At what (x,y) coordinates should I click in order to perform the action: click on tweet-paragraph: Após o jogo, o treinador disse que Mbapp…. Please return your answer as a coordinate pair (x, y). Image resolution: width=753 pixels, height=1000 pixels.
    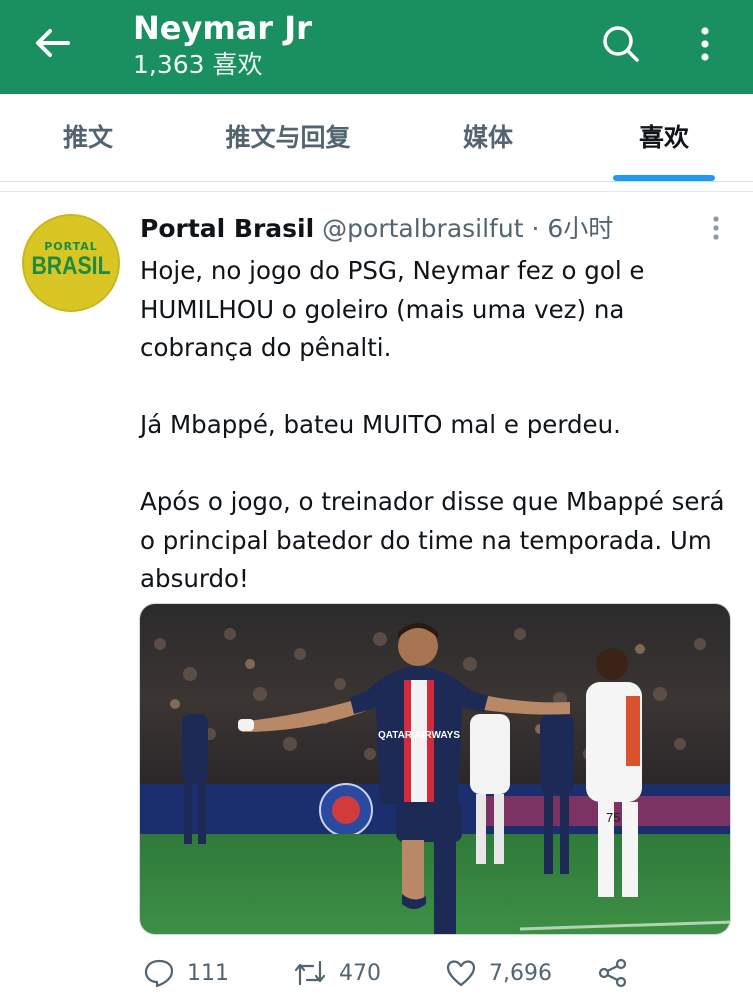
    Looking at the image, I should click on (432, 540).